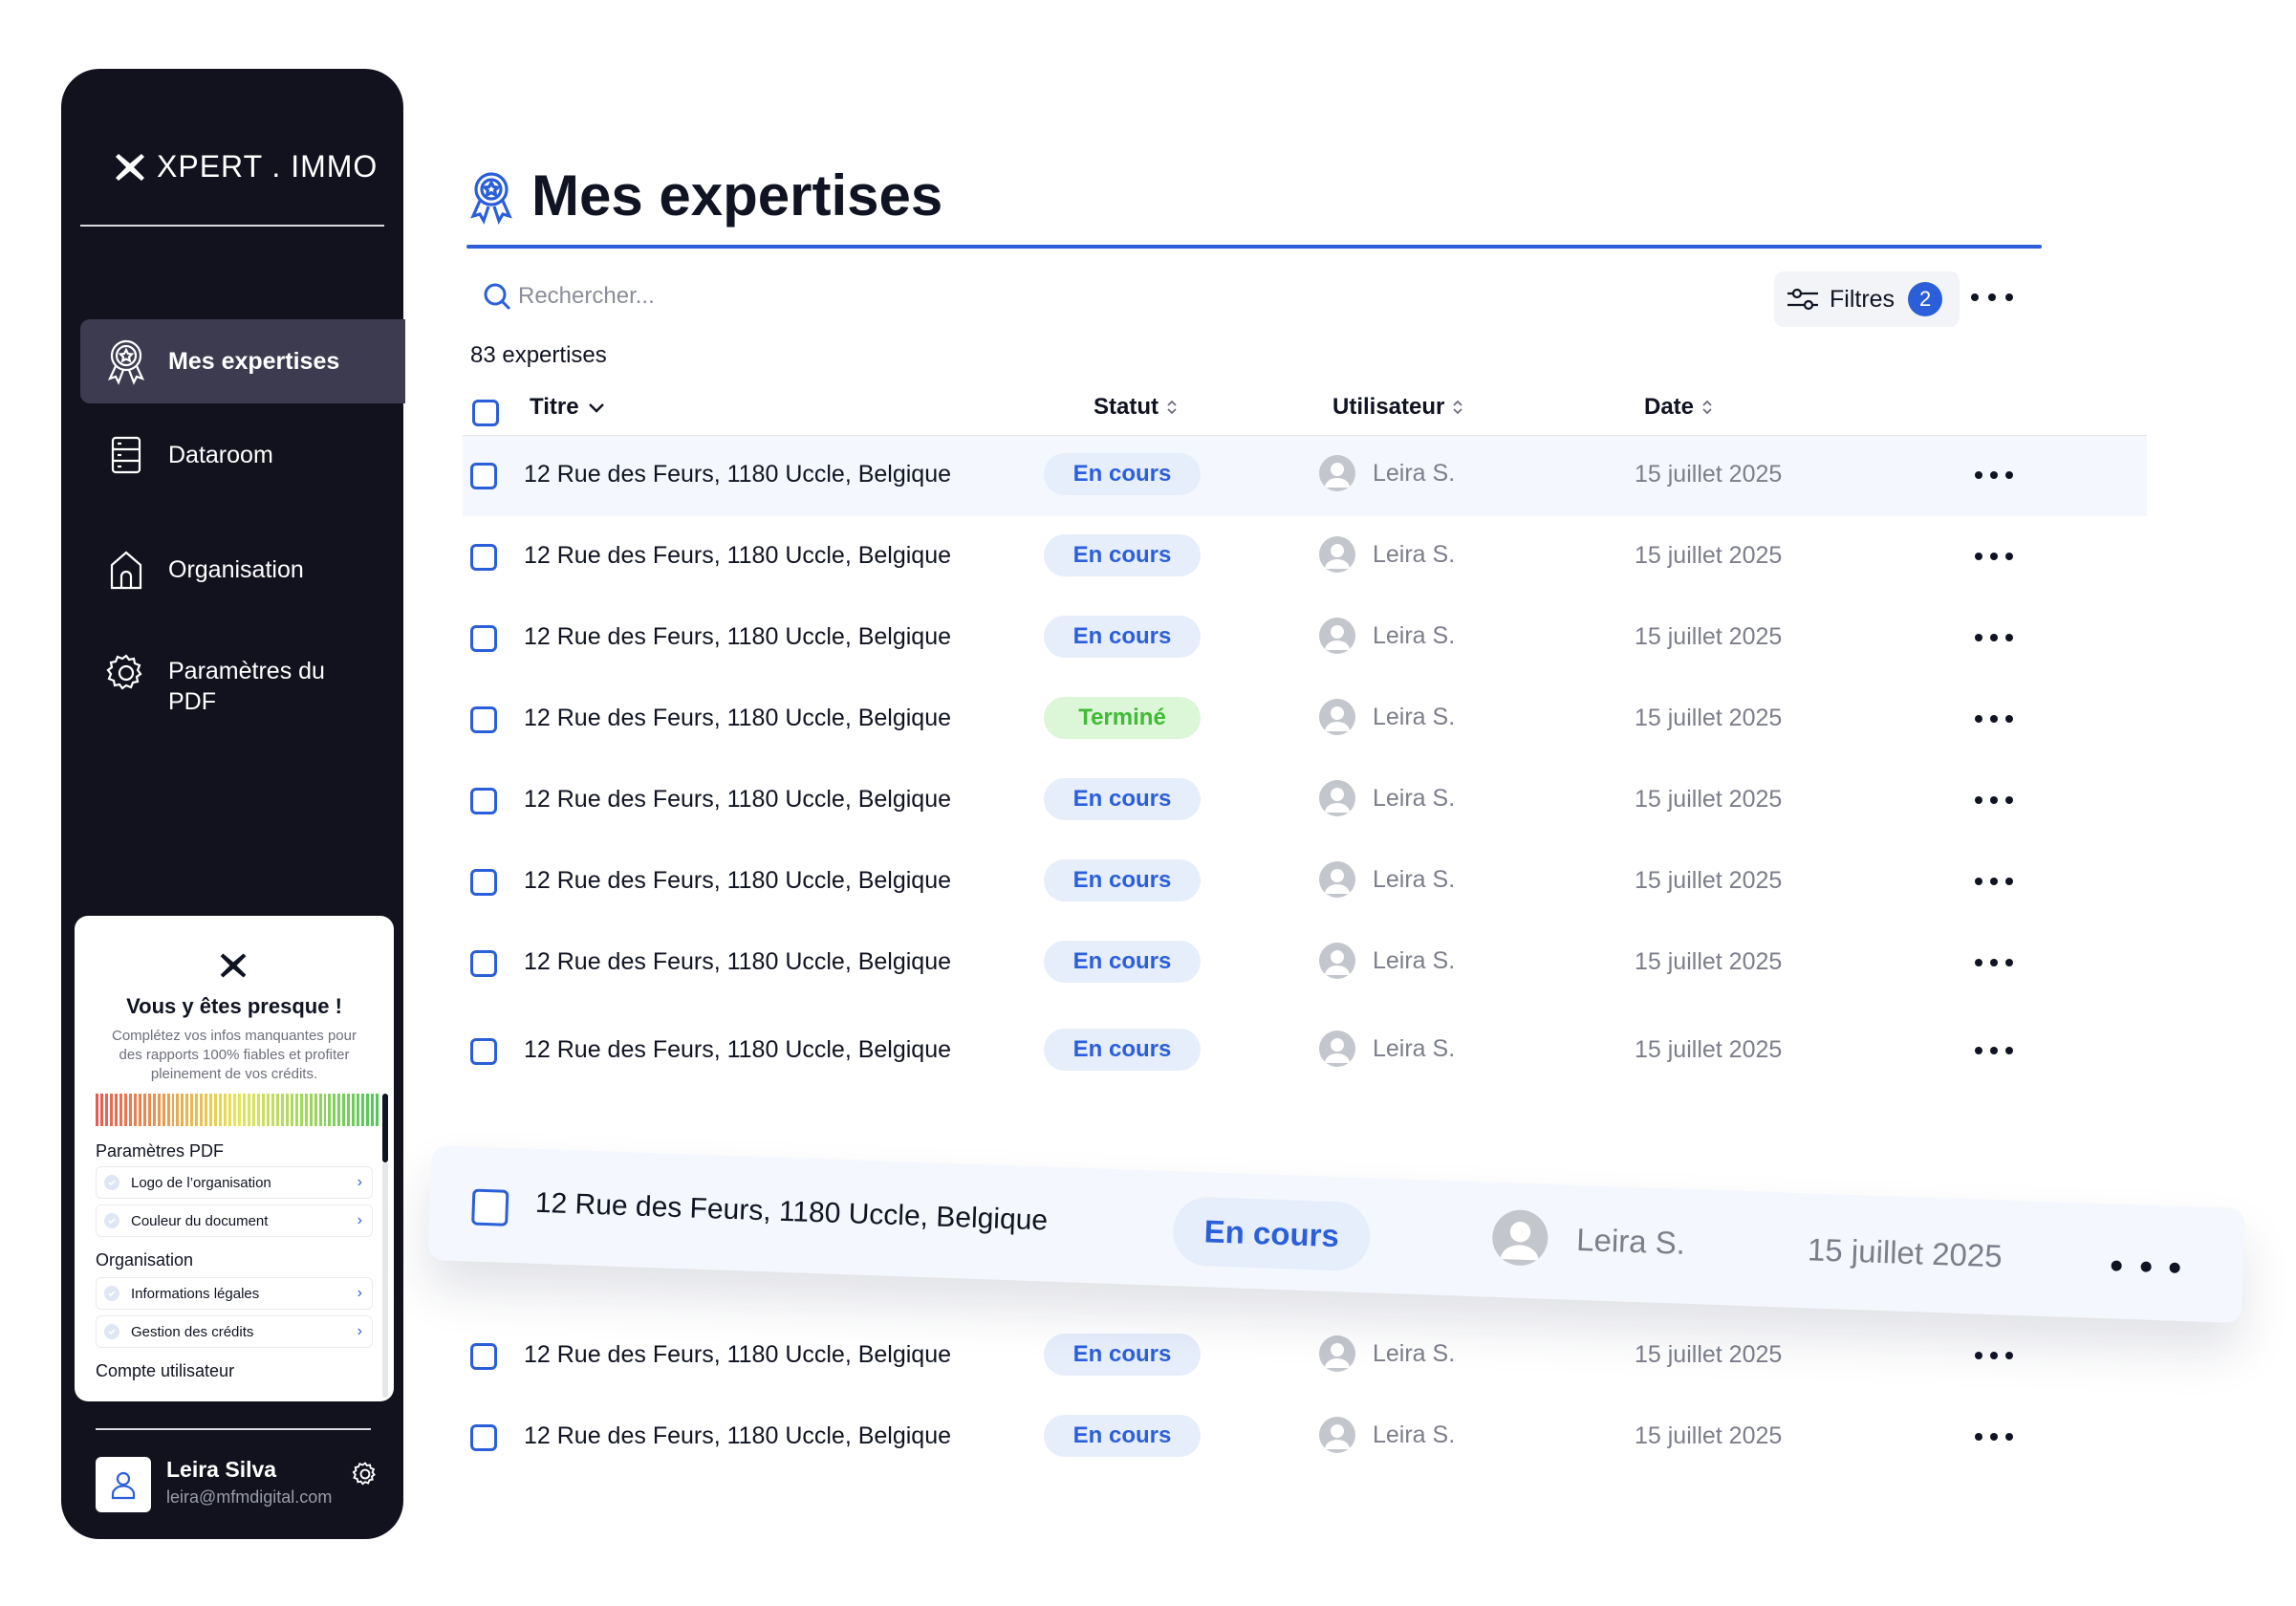 The image size is (2296, 1606). Describe the element at coordinates (1397, 407) in the screenshot. I see `column-utilisateur: Utilisateur` at that location.